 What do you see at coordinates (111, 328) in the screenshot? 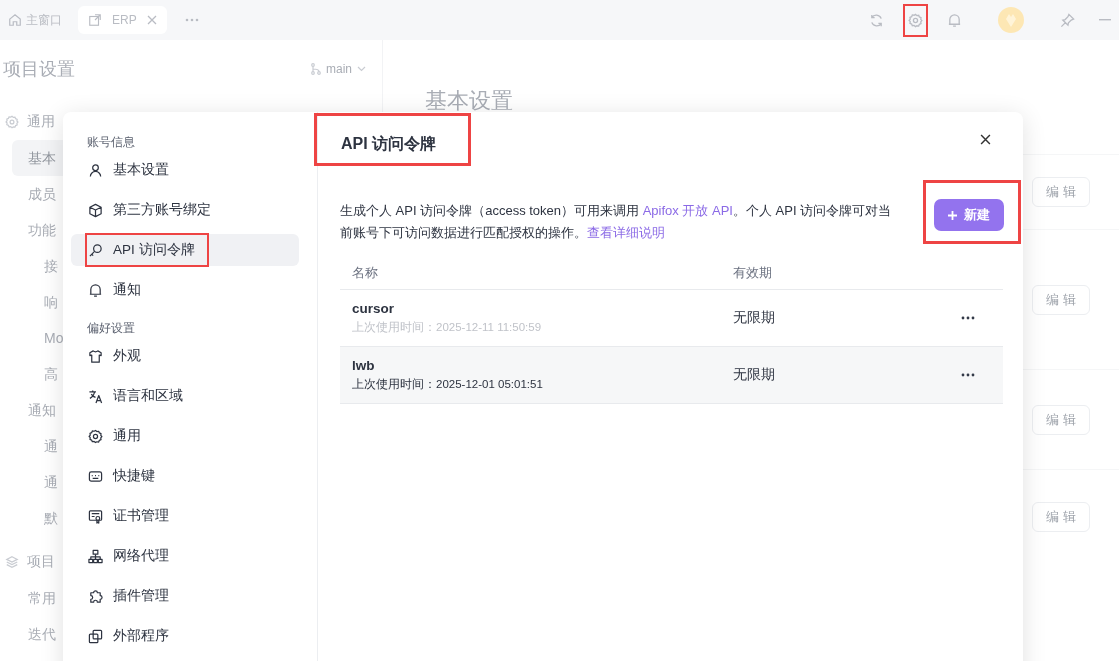
I see `section-label: 偏好设置` at bounding box center [111, 328].